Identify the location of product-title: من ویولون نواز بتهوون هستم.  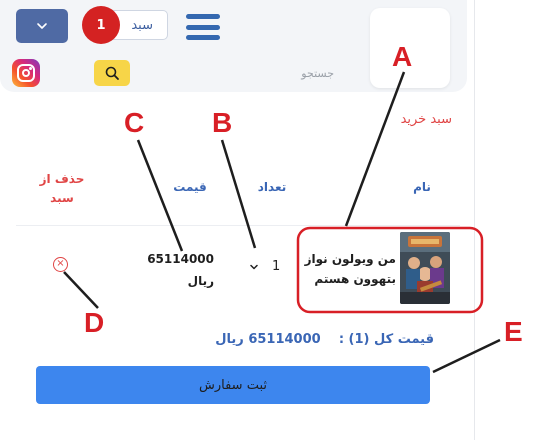
(349, 269).